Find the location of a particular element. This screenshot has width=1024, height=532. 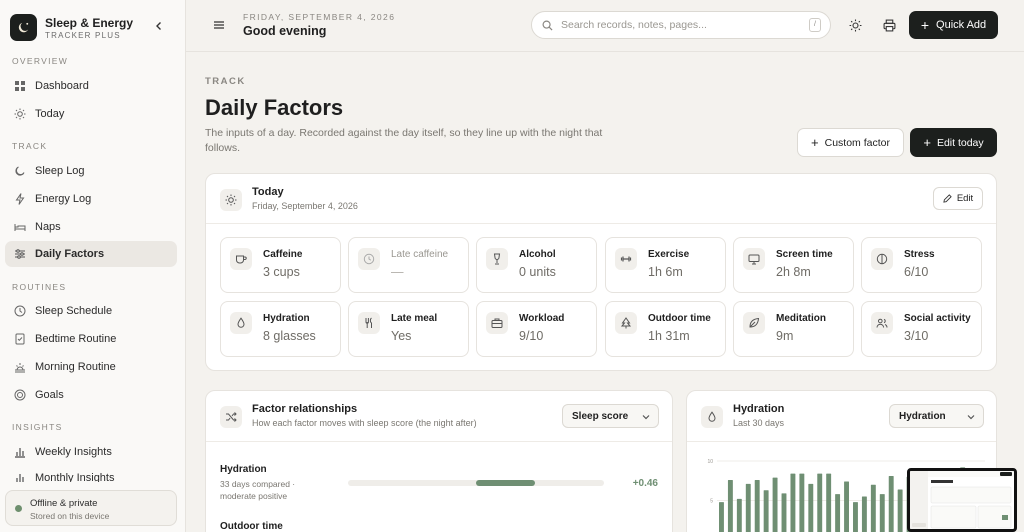

screenshot-preview-thumbnail is located at coordinates (962, 500).